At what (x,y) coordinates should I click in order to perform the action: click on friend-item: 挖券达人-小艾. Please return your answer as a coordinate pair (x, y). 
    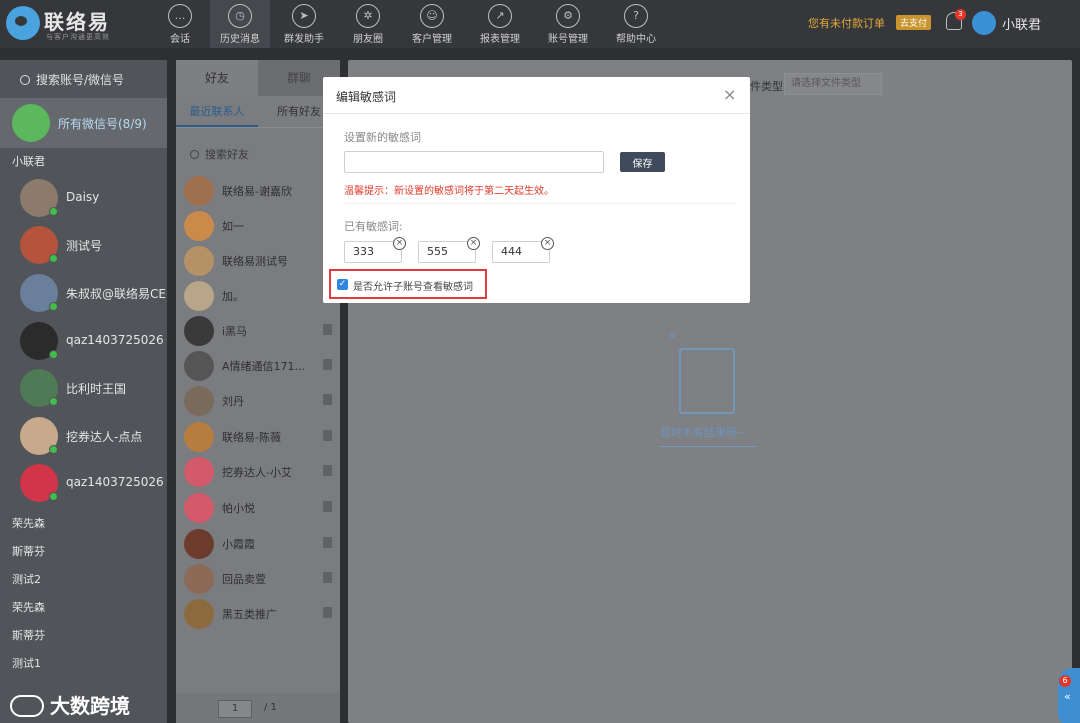
    Looking at the image, I should click on (259, 471).